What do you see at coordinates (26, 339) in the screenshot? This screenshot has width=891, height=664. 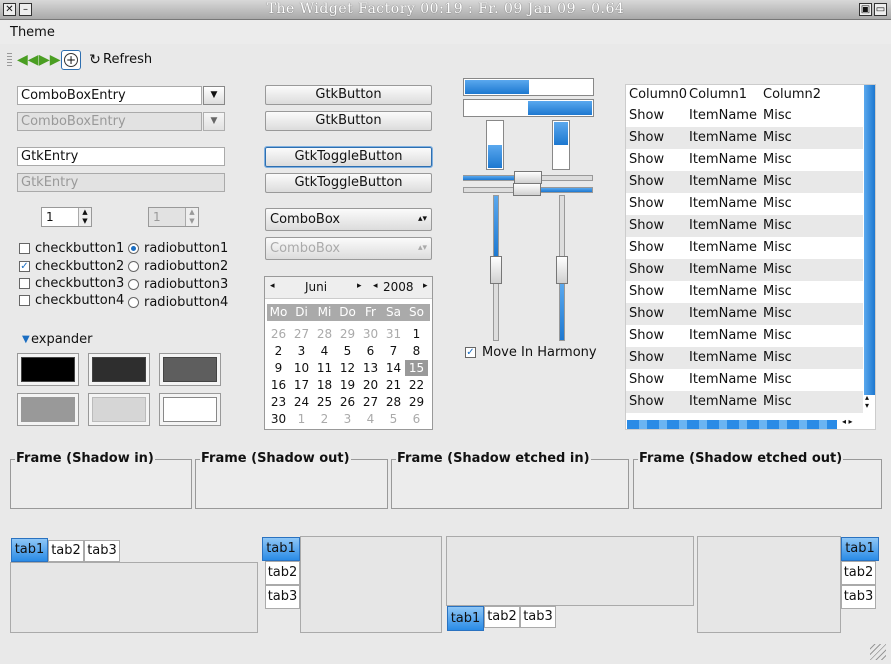 I see `expander-arrow-icon: ▼` at bounding box center [26, 339].